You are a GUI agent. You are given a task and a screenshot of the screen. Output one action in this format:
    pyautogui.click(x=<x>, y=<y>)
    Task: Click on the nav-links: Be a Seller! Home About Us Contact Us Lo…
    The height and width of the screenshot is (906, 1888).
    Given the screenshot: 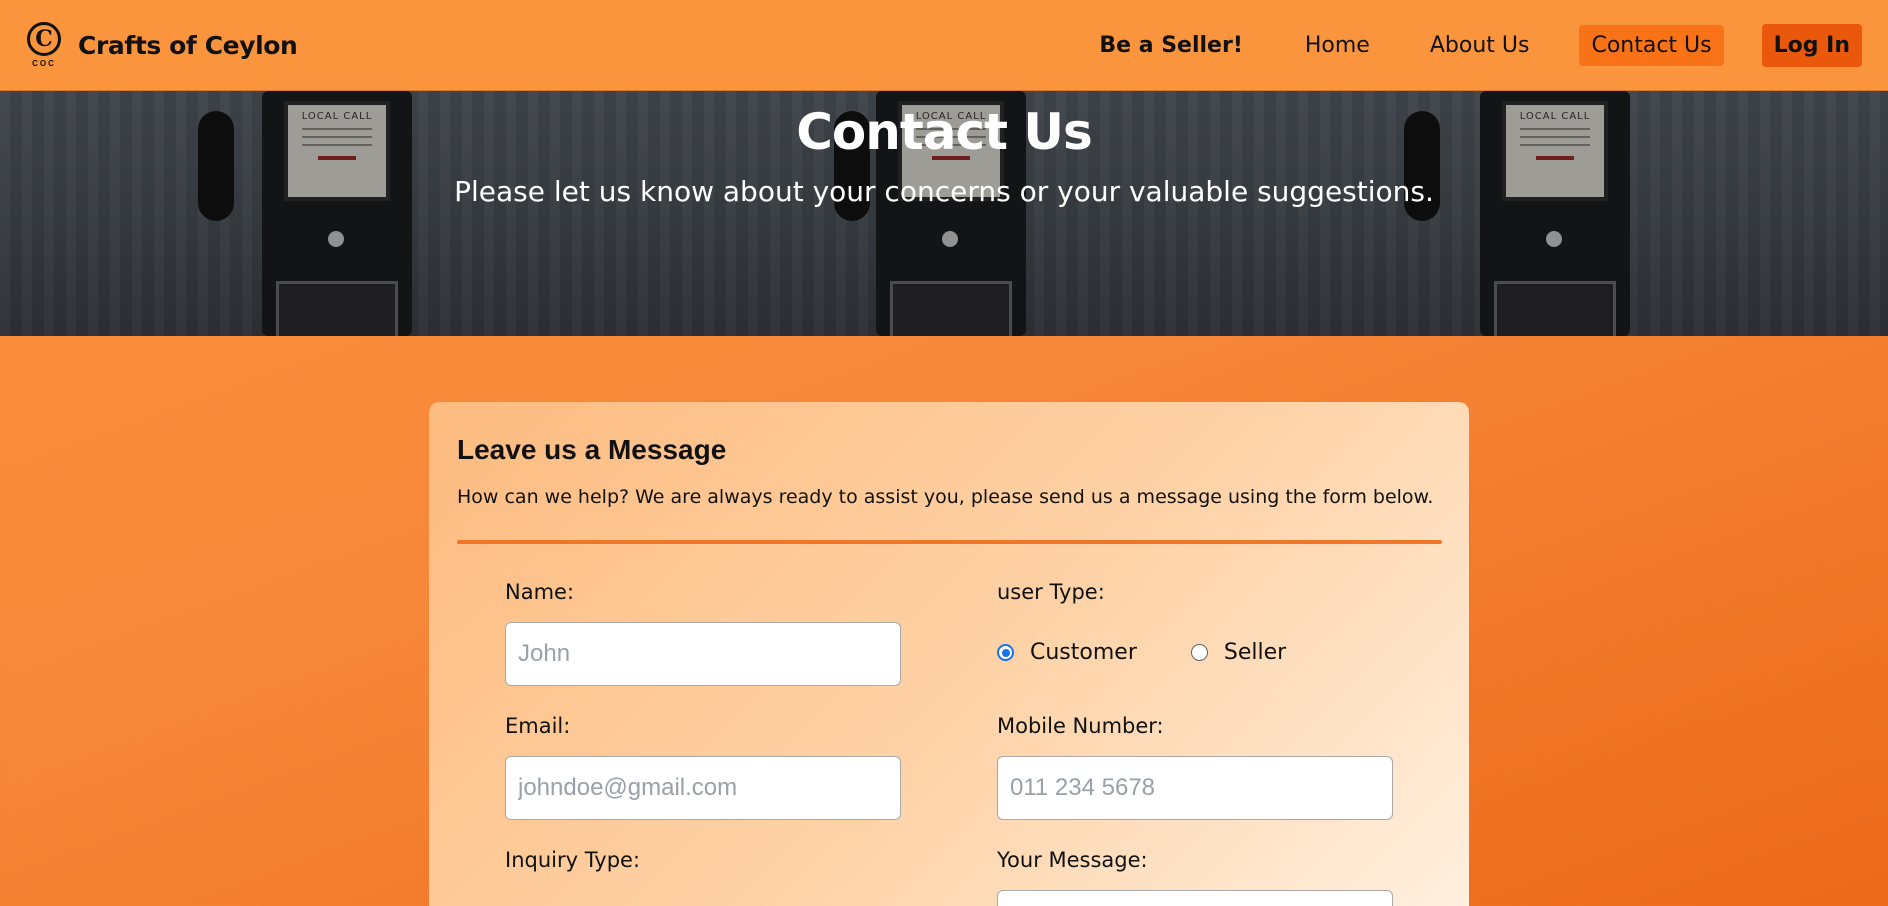 What is the action you would take?
    pyautogui.click(x=1474, y=45)
    